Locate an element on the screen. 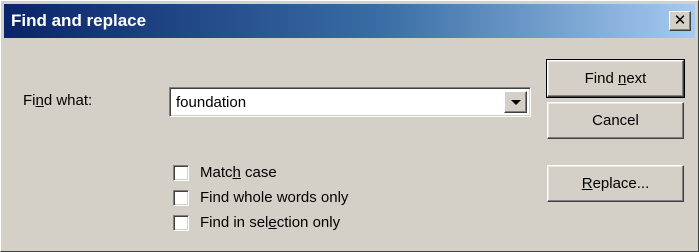  match-case-accesskey: h is located at coordinates (236, 172).